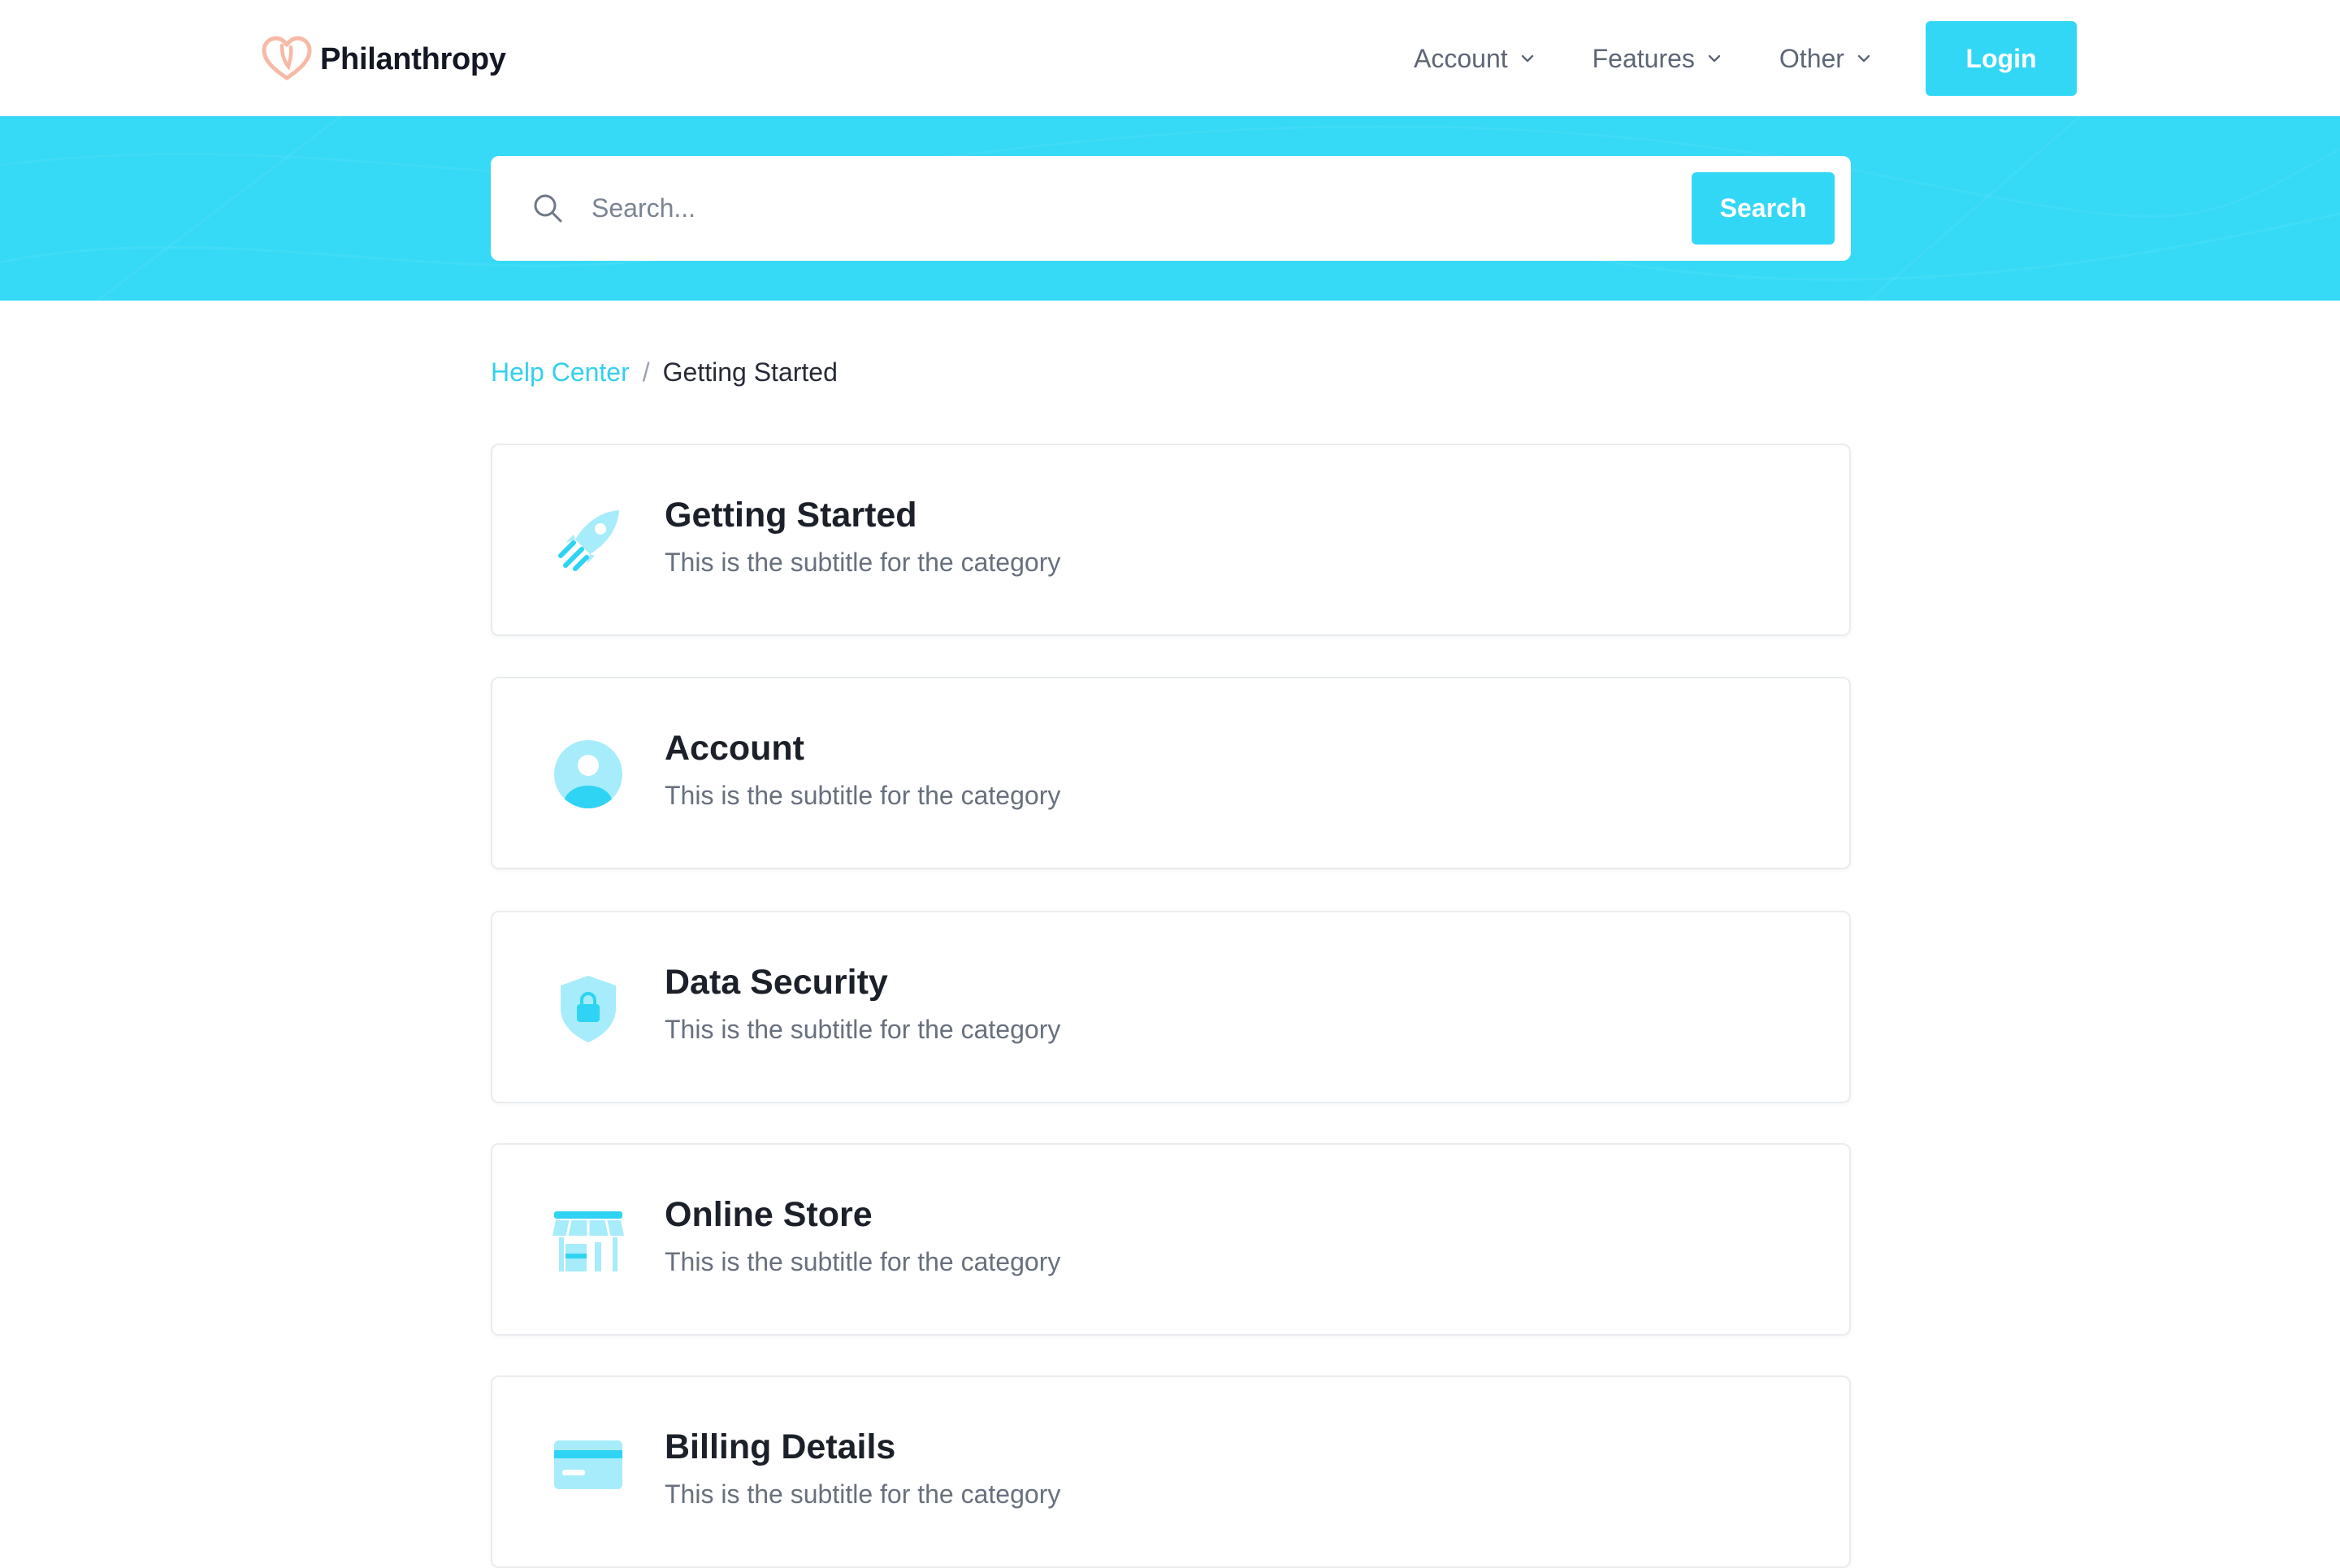  What do you see at coordinates (588, 774) in the screenshot?
I see `user-icon` at bounding box center [588, 774].